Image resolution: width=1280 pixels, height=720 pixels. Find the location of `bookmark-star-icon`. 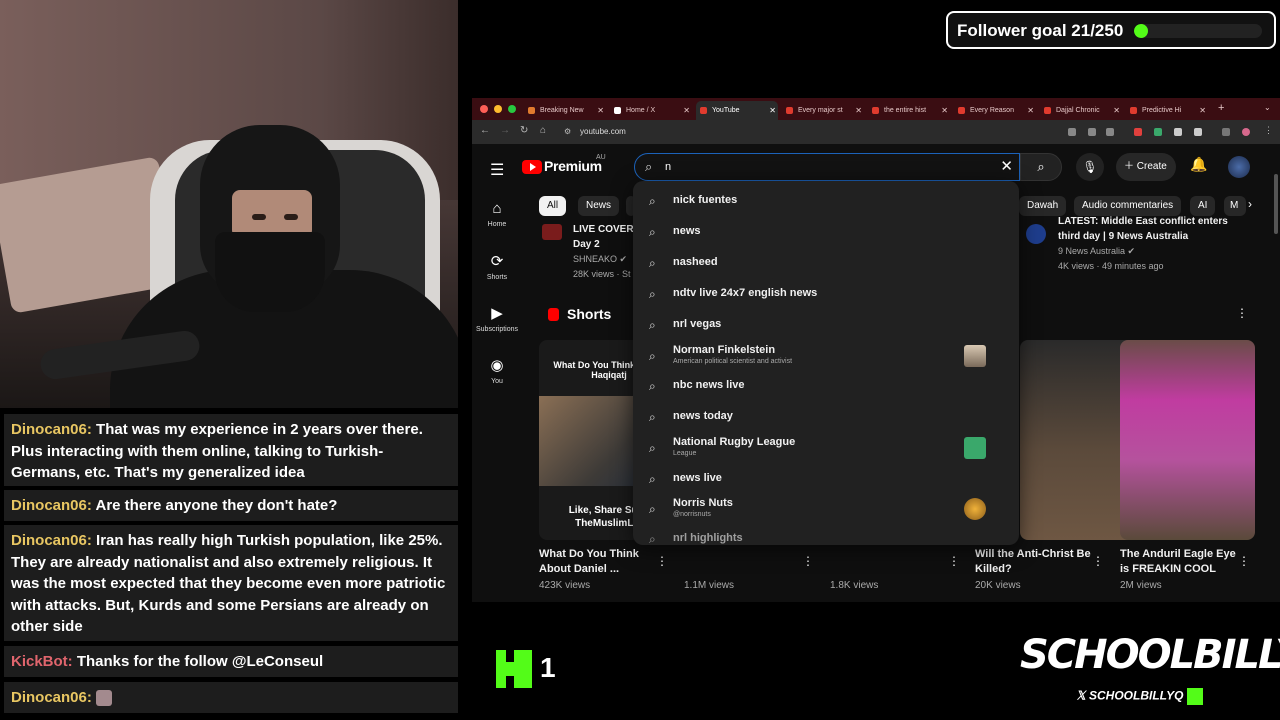

bookmark-star-icon is located at coordinates (1110, 132).